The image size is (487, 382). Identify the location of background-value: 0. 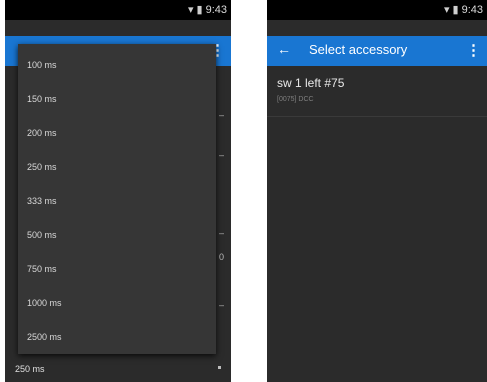
(222, 257).